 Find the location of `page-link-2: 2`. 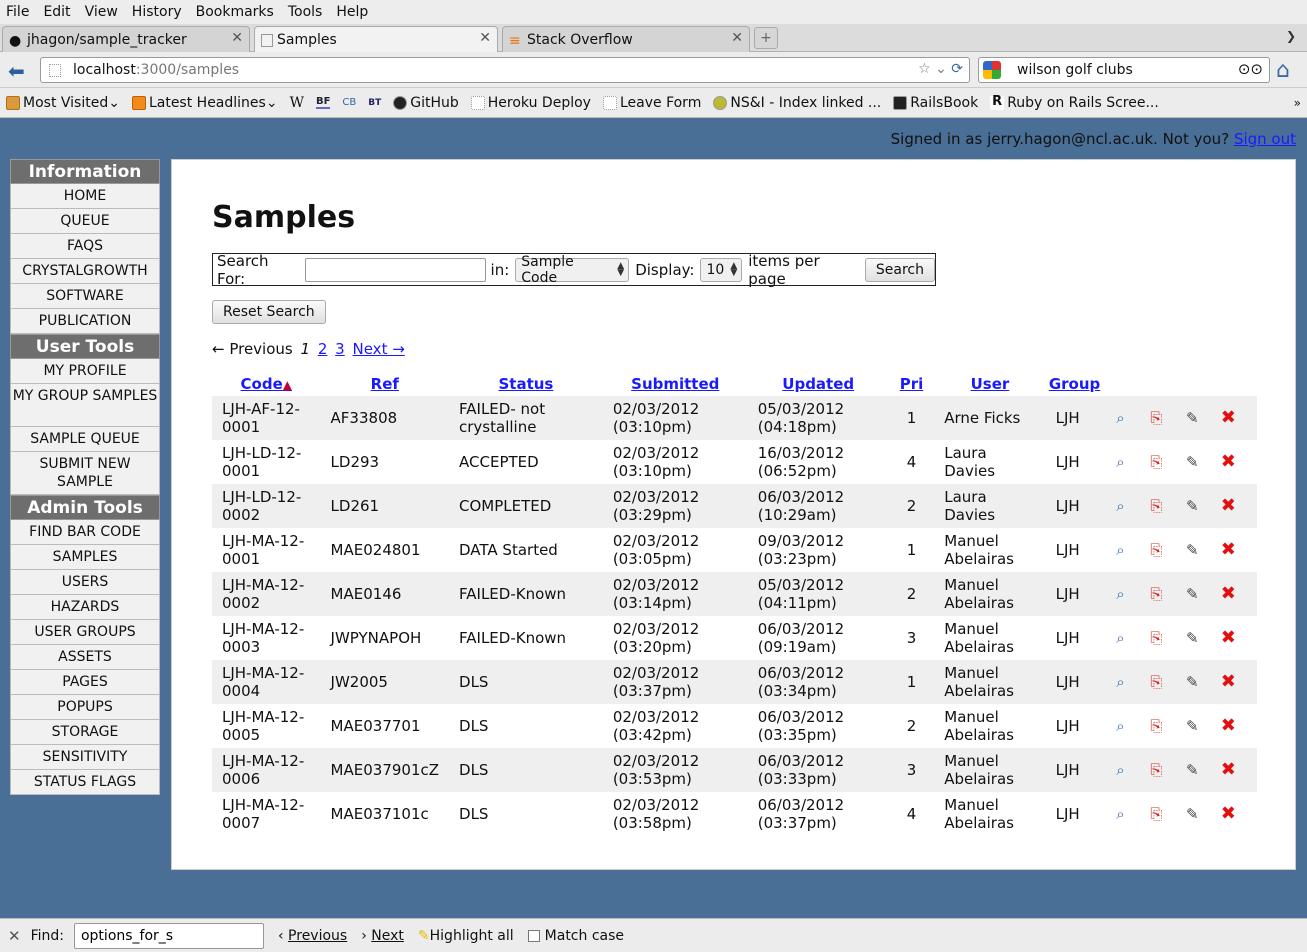

page-link-2: 2 is located at coordinates (323, 349).